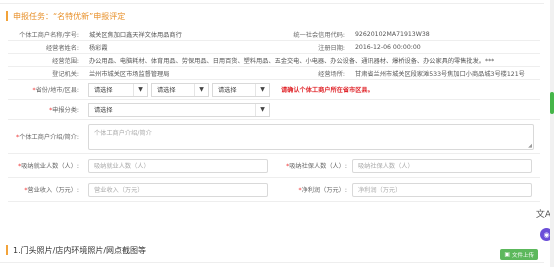 This screenshot has height=267, width=554. I want to click on employ-label-text: 吸纳就业人数（人）:, so click(50, 166).